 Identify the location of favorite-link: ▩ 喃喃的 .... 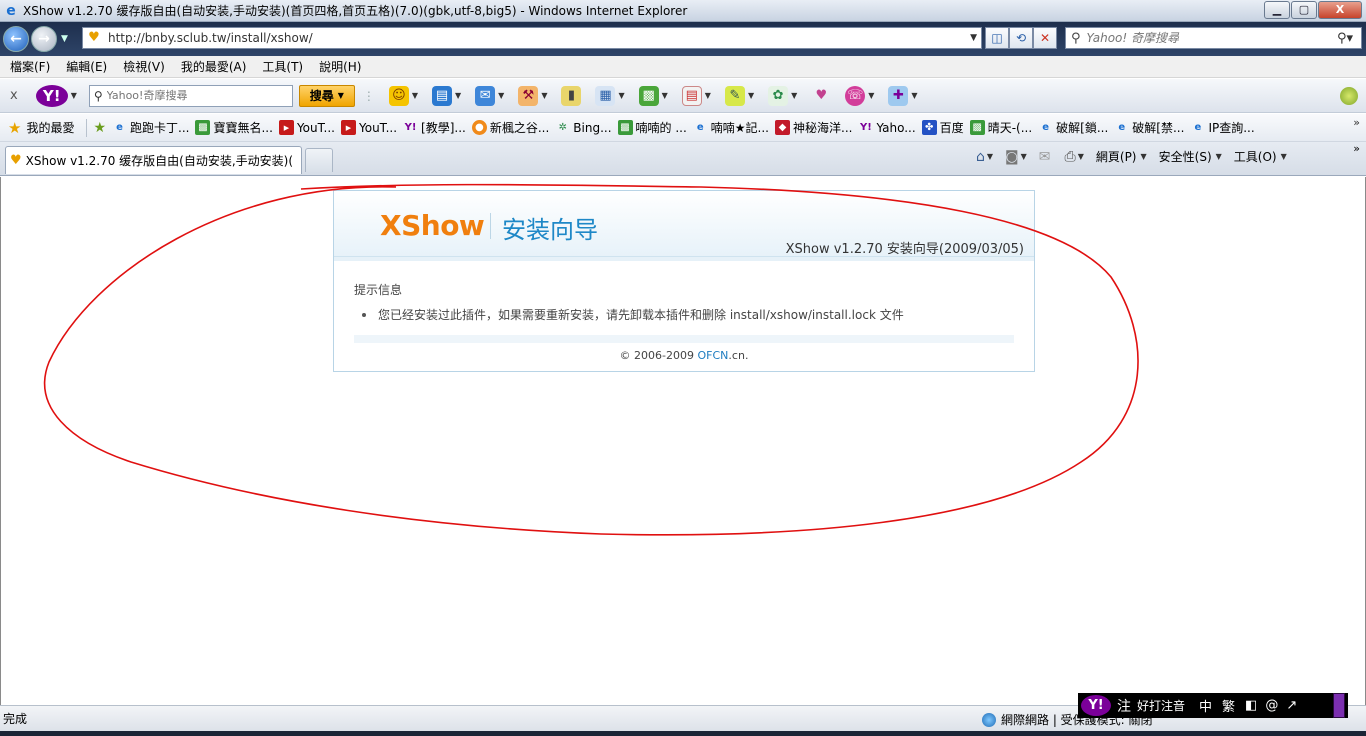
(652, 127).